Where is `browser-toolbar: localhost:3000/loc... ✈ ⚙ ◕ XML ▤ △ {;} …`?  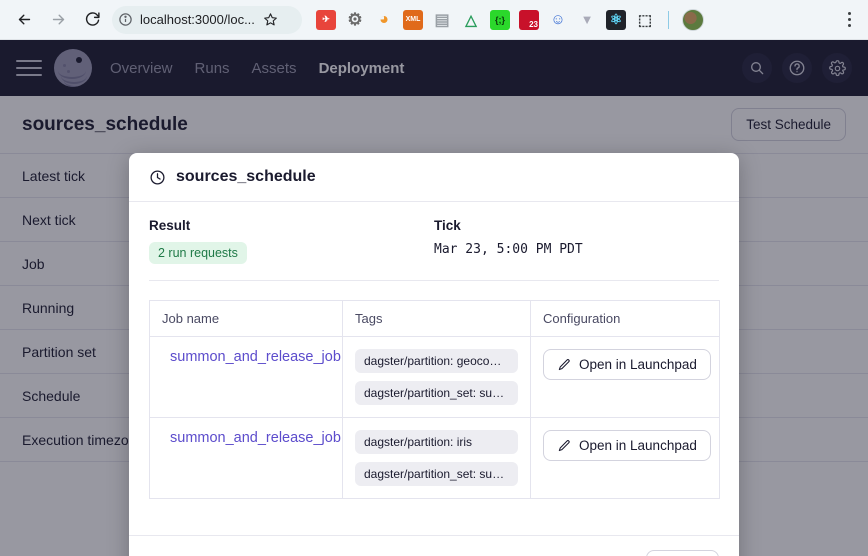 browser-toolbar: localhost:3000/loc... ✈ ⚙ ◕ XML ▤ △ {;} … is located at coordinates (434, 20).